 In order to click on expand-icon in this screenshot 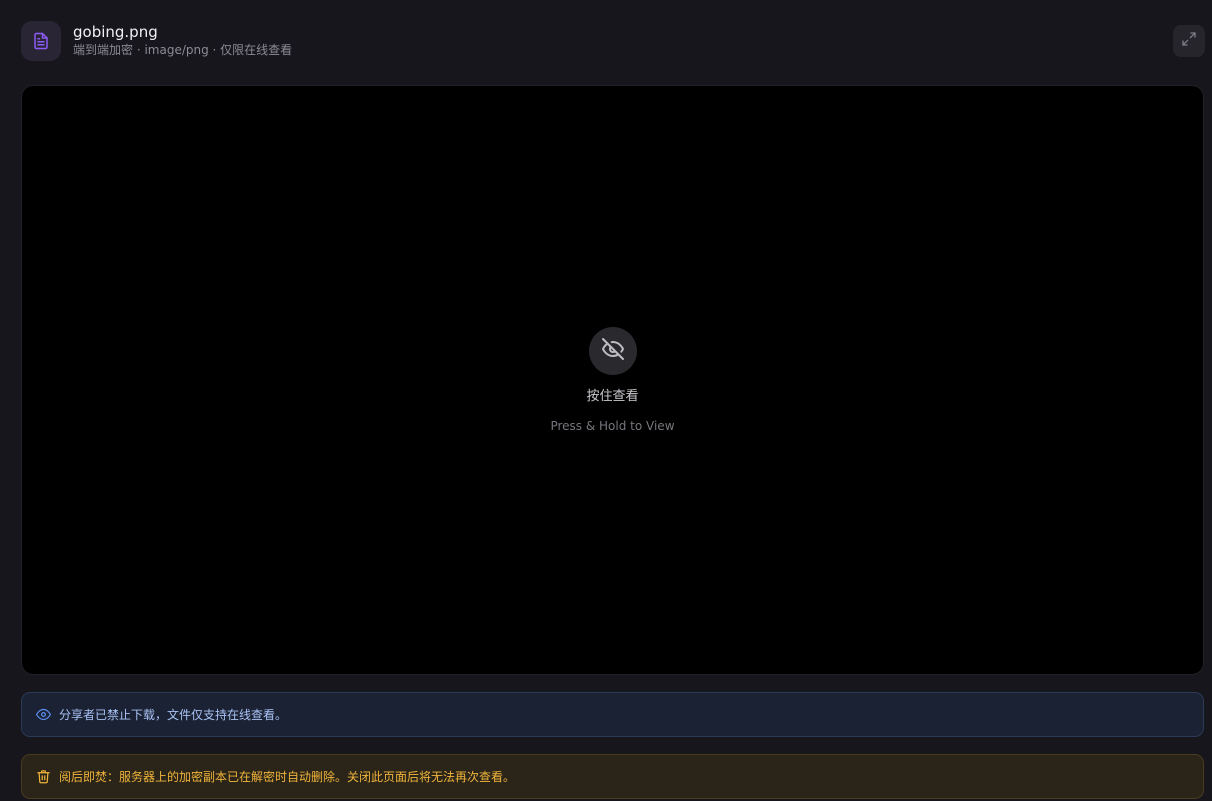, I will do `click(1189, 41)`.